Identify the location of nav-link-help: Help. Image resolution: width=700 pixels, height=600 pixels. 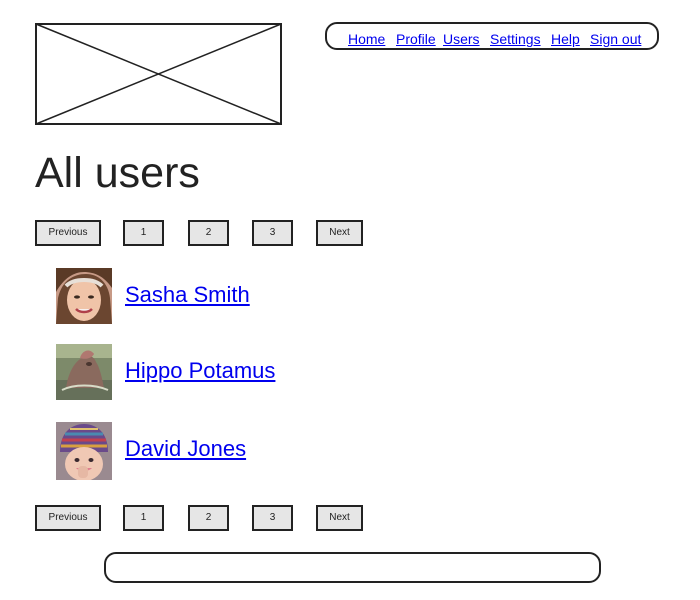
(565, 39).